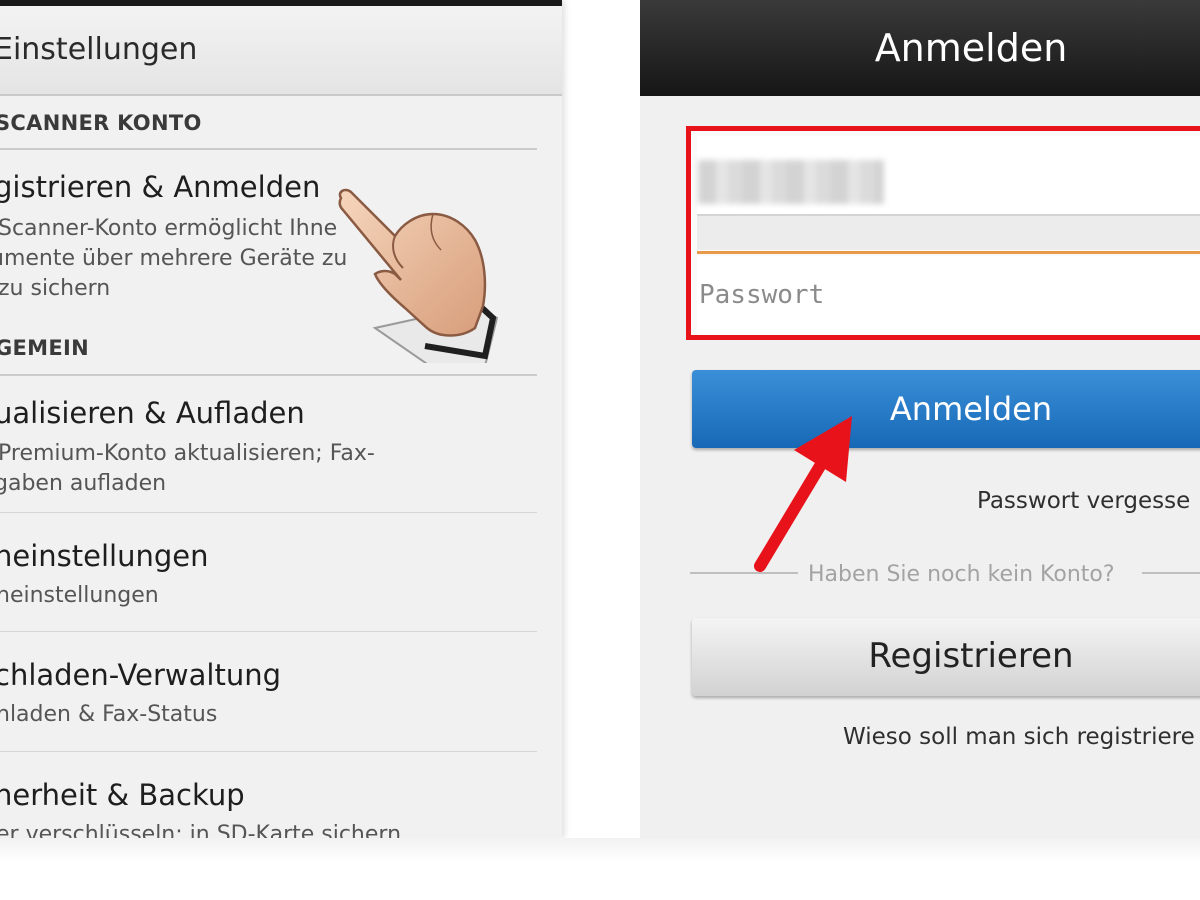 This screenshot has width=1200, height=900. Describe the element at coordinates (281, 51) in the screenshot. I see `settings-action-bar: Einstellungen` at that location.